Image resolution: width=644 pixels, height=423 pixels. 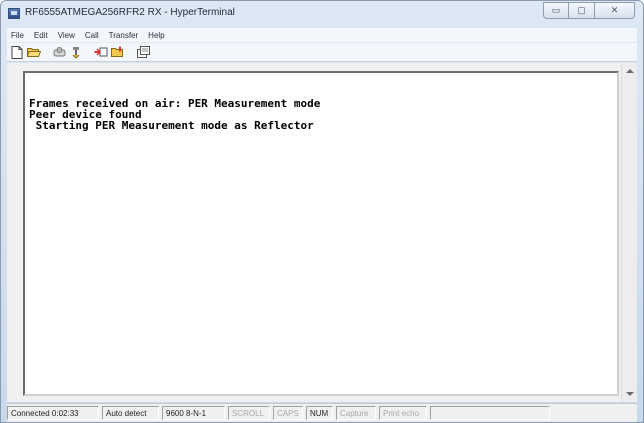 What do you see at coordinates (143, 52) in the screenshot?
I see `properties-icon` at bounding box center [143, 52].